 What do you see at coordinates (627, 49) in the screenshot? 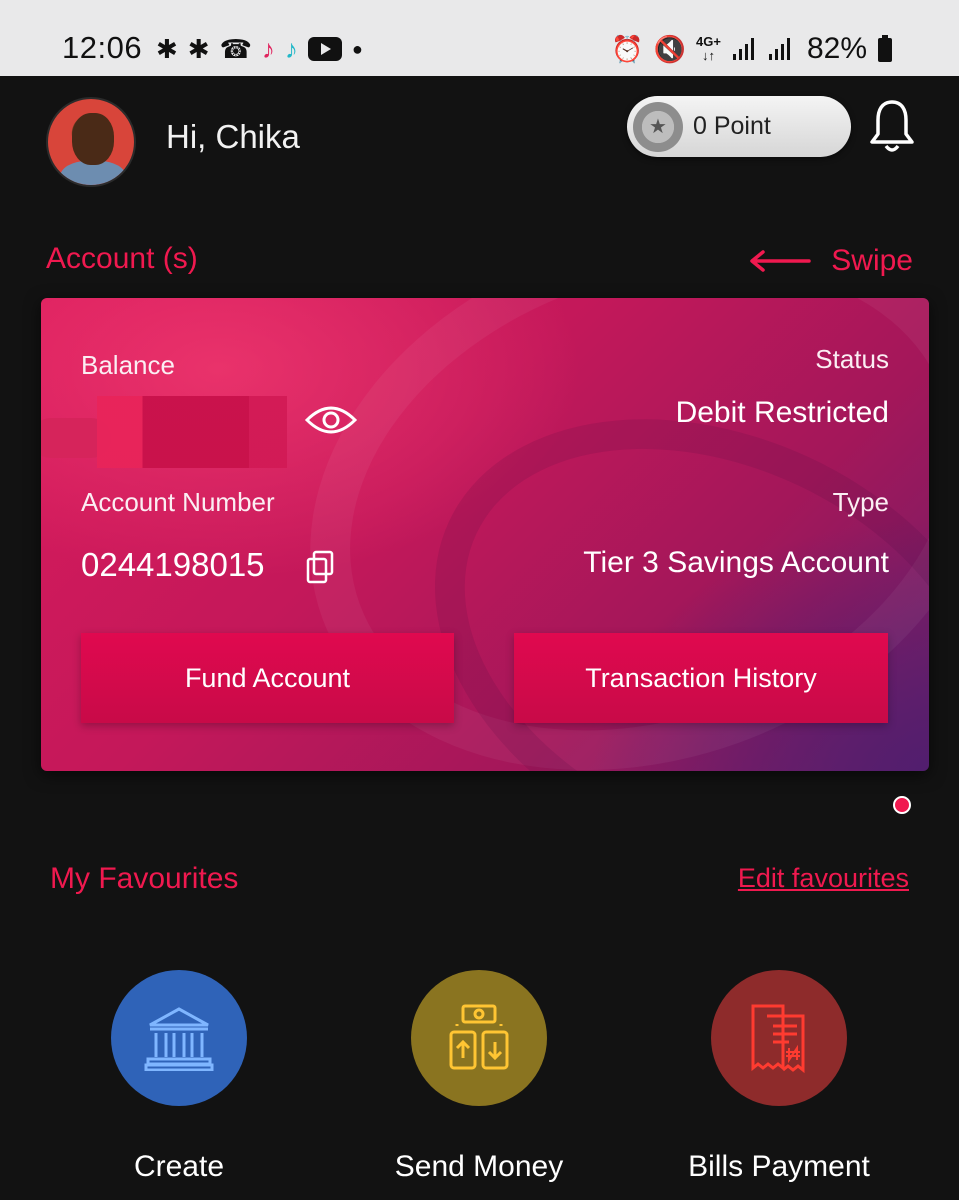
I see `alarm-icon: ⏰` at bounding box center [627, 49].